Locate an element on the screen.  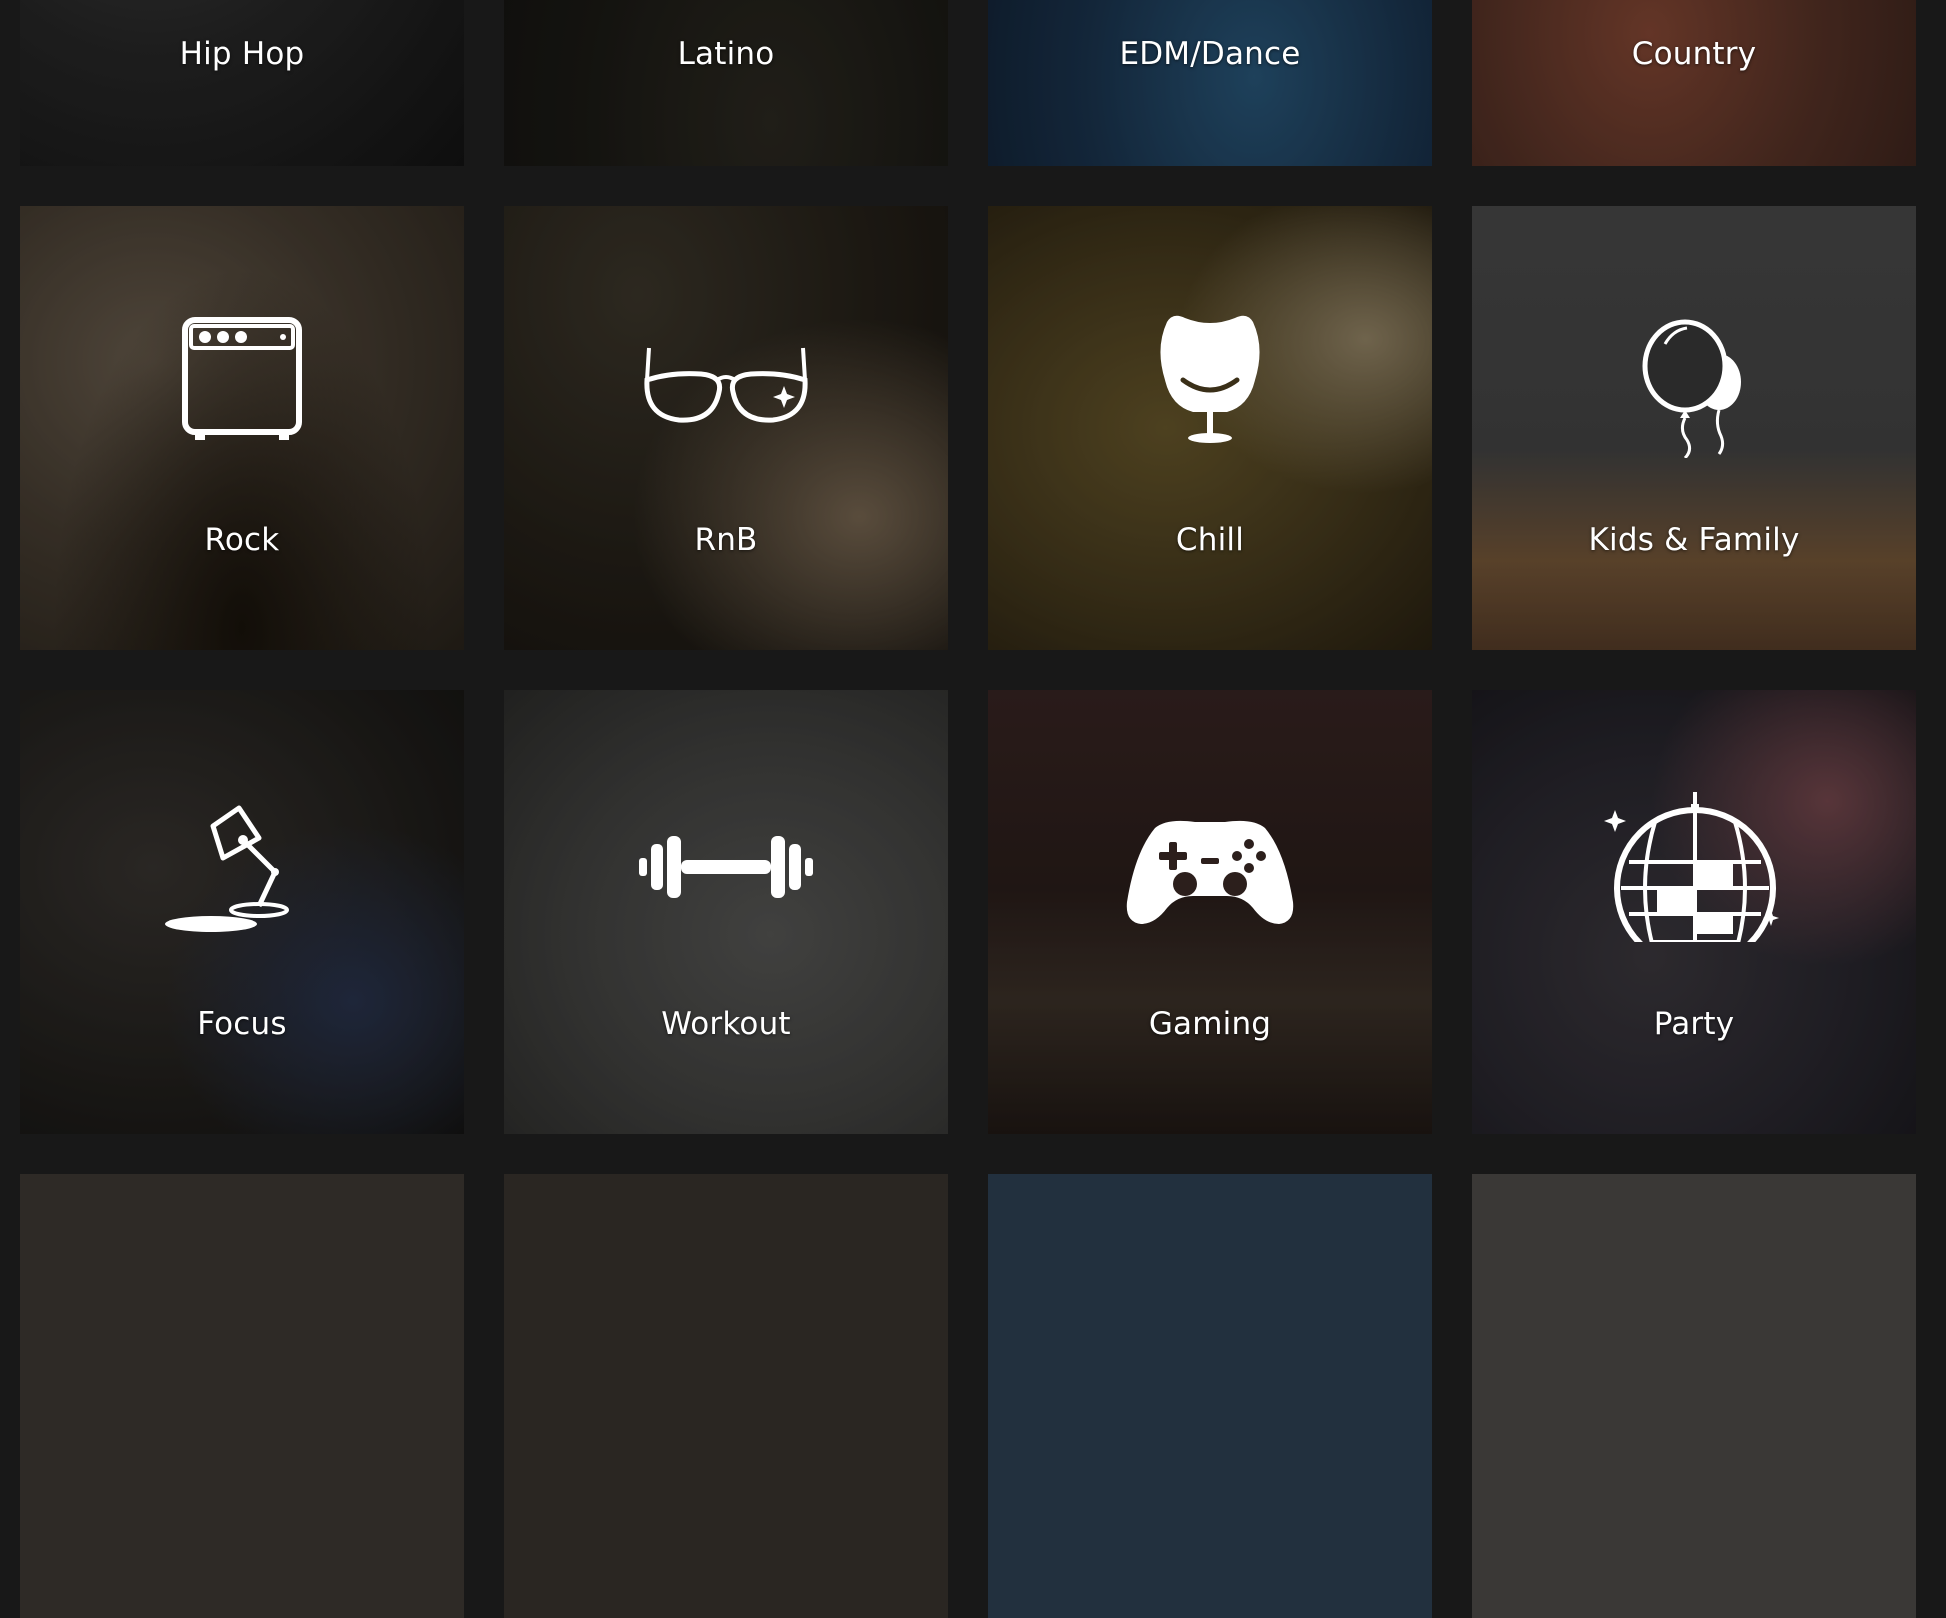
genre-label: Workout is located at coordinates (726, 1024).